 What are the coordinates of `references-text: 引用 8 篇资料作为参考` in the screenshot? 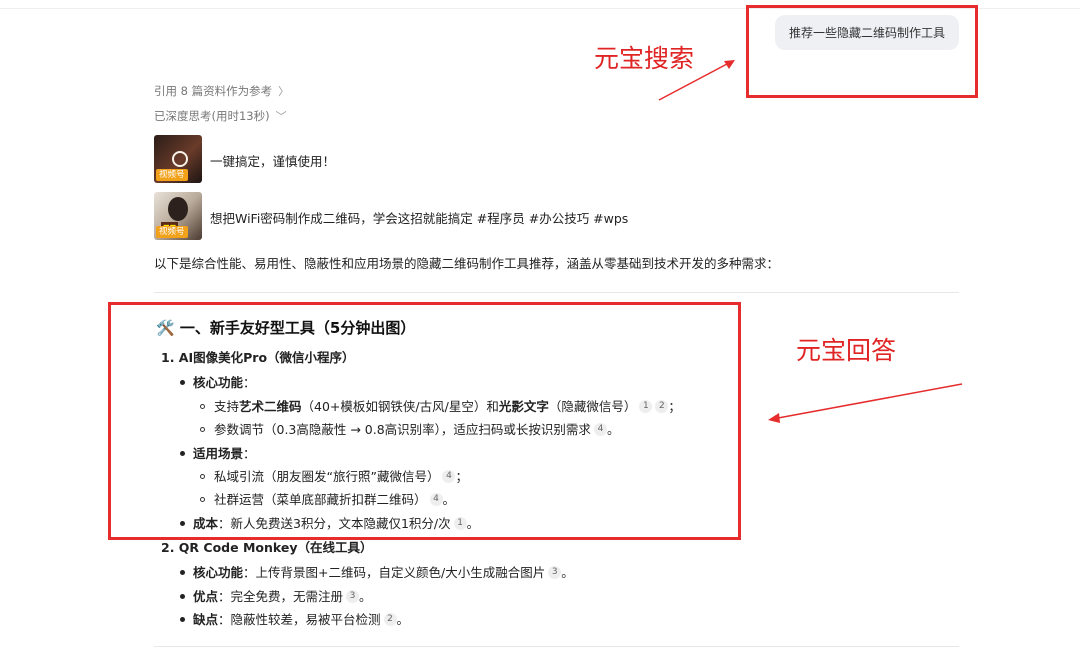 It's located at (213, 91).